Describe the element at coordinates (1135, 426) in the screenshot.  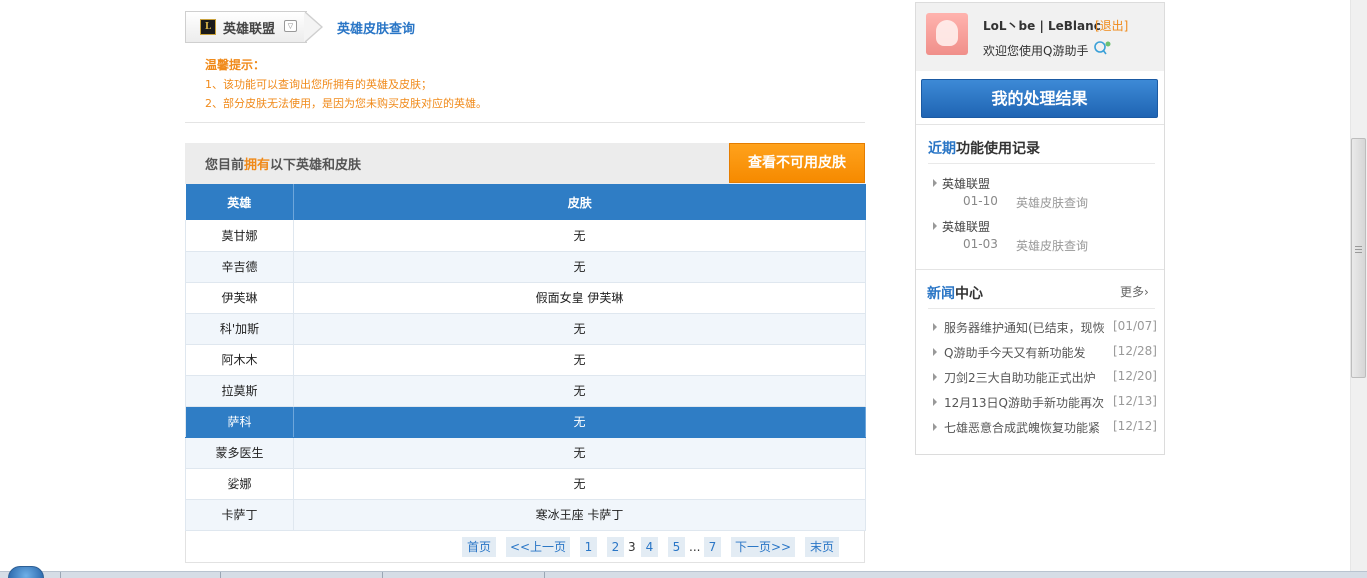
I see `news-item-date: [12/12]` at that location.